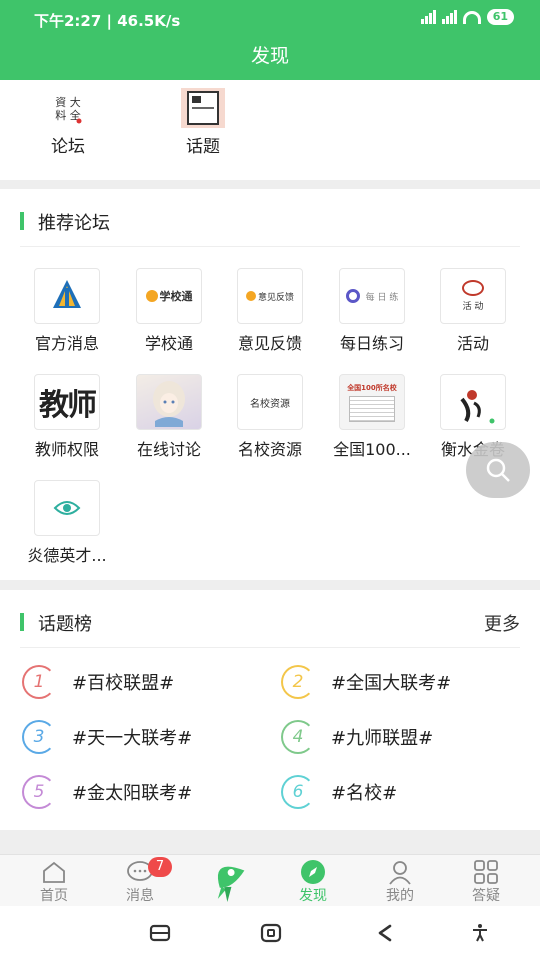 This screenshot has width=540, height=960. I want to click on accessibility-icon, so click(480, 933).